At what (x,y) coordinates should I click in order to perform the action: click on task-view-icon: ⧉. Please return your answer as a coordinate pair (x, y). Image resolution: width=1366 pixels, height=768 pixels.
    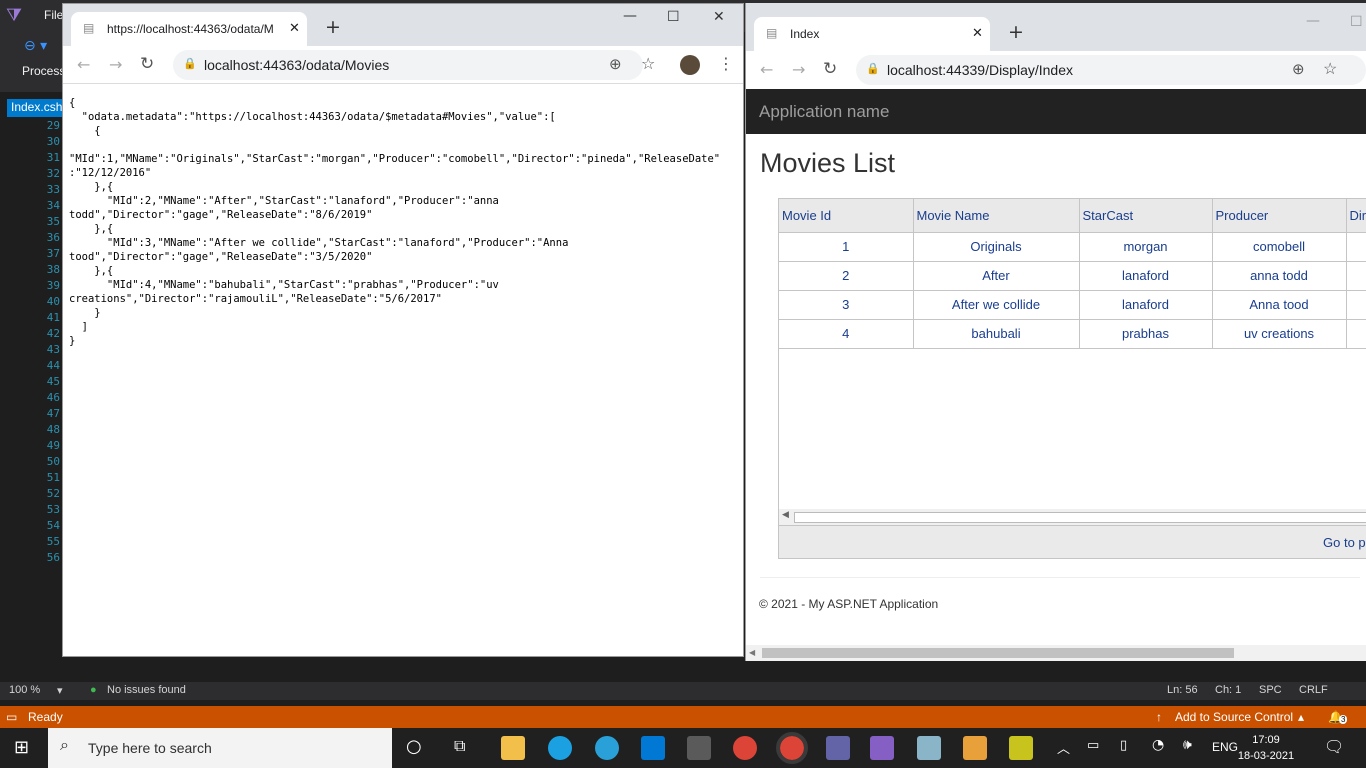
    Looking at the image, I should click on (459, 746).